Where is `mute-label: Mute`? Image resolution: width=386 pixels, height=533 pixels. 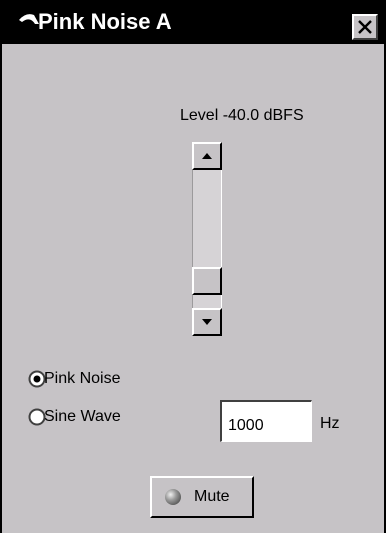 mute-label: Mute is located at coordinates (212, 496).